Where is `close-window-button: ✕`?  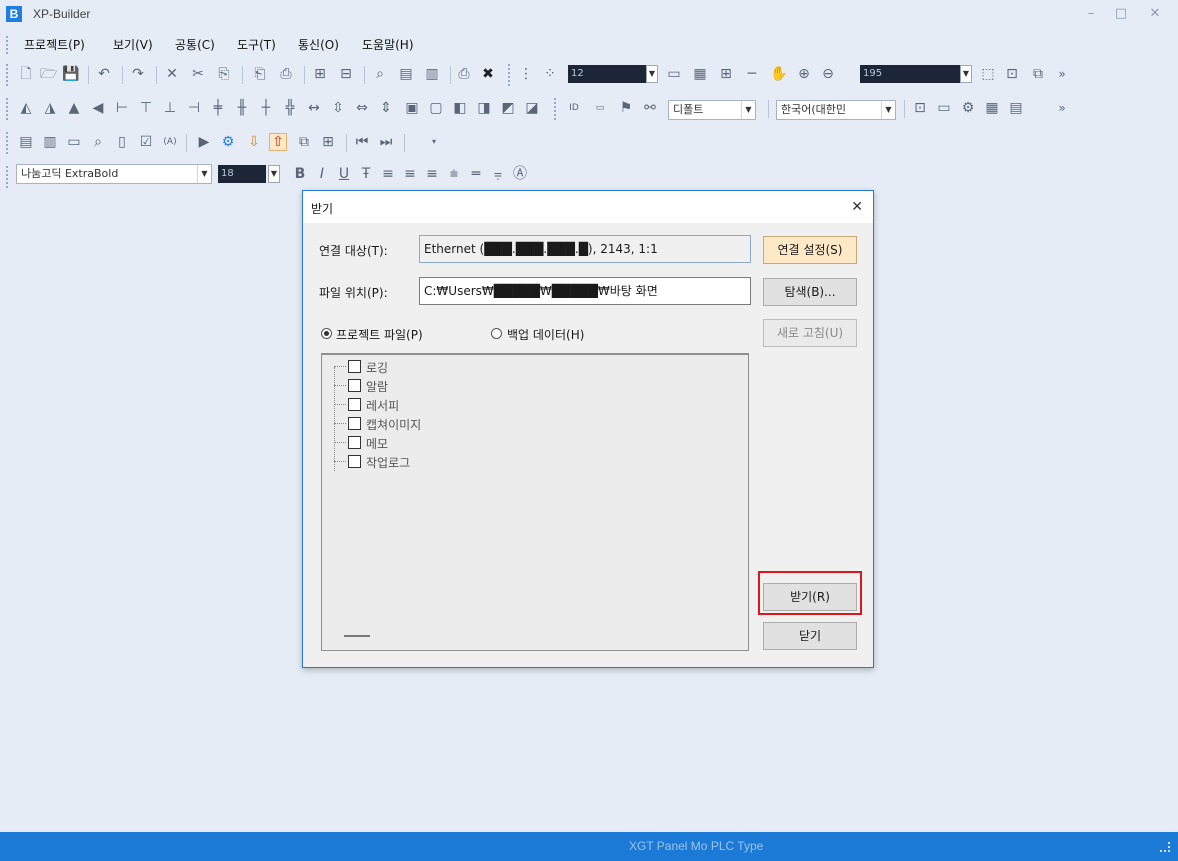
close-window-button: ✕ is located at coordinates (1155, 14).